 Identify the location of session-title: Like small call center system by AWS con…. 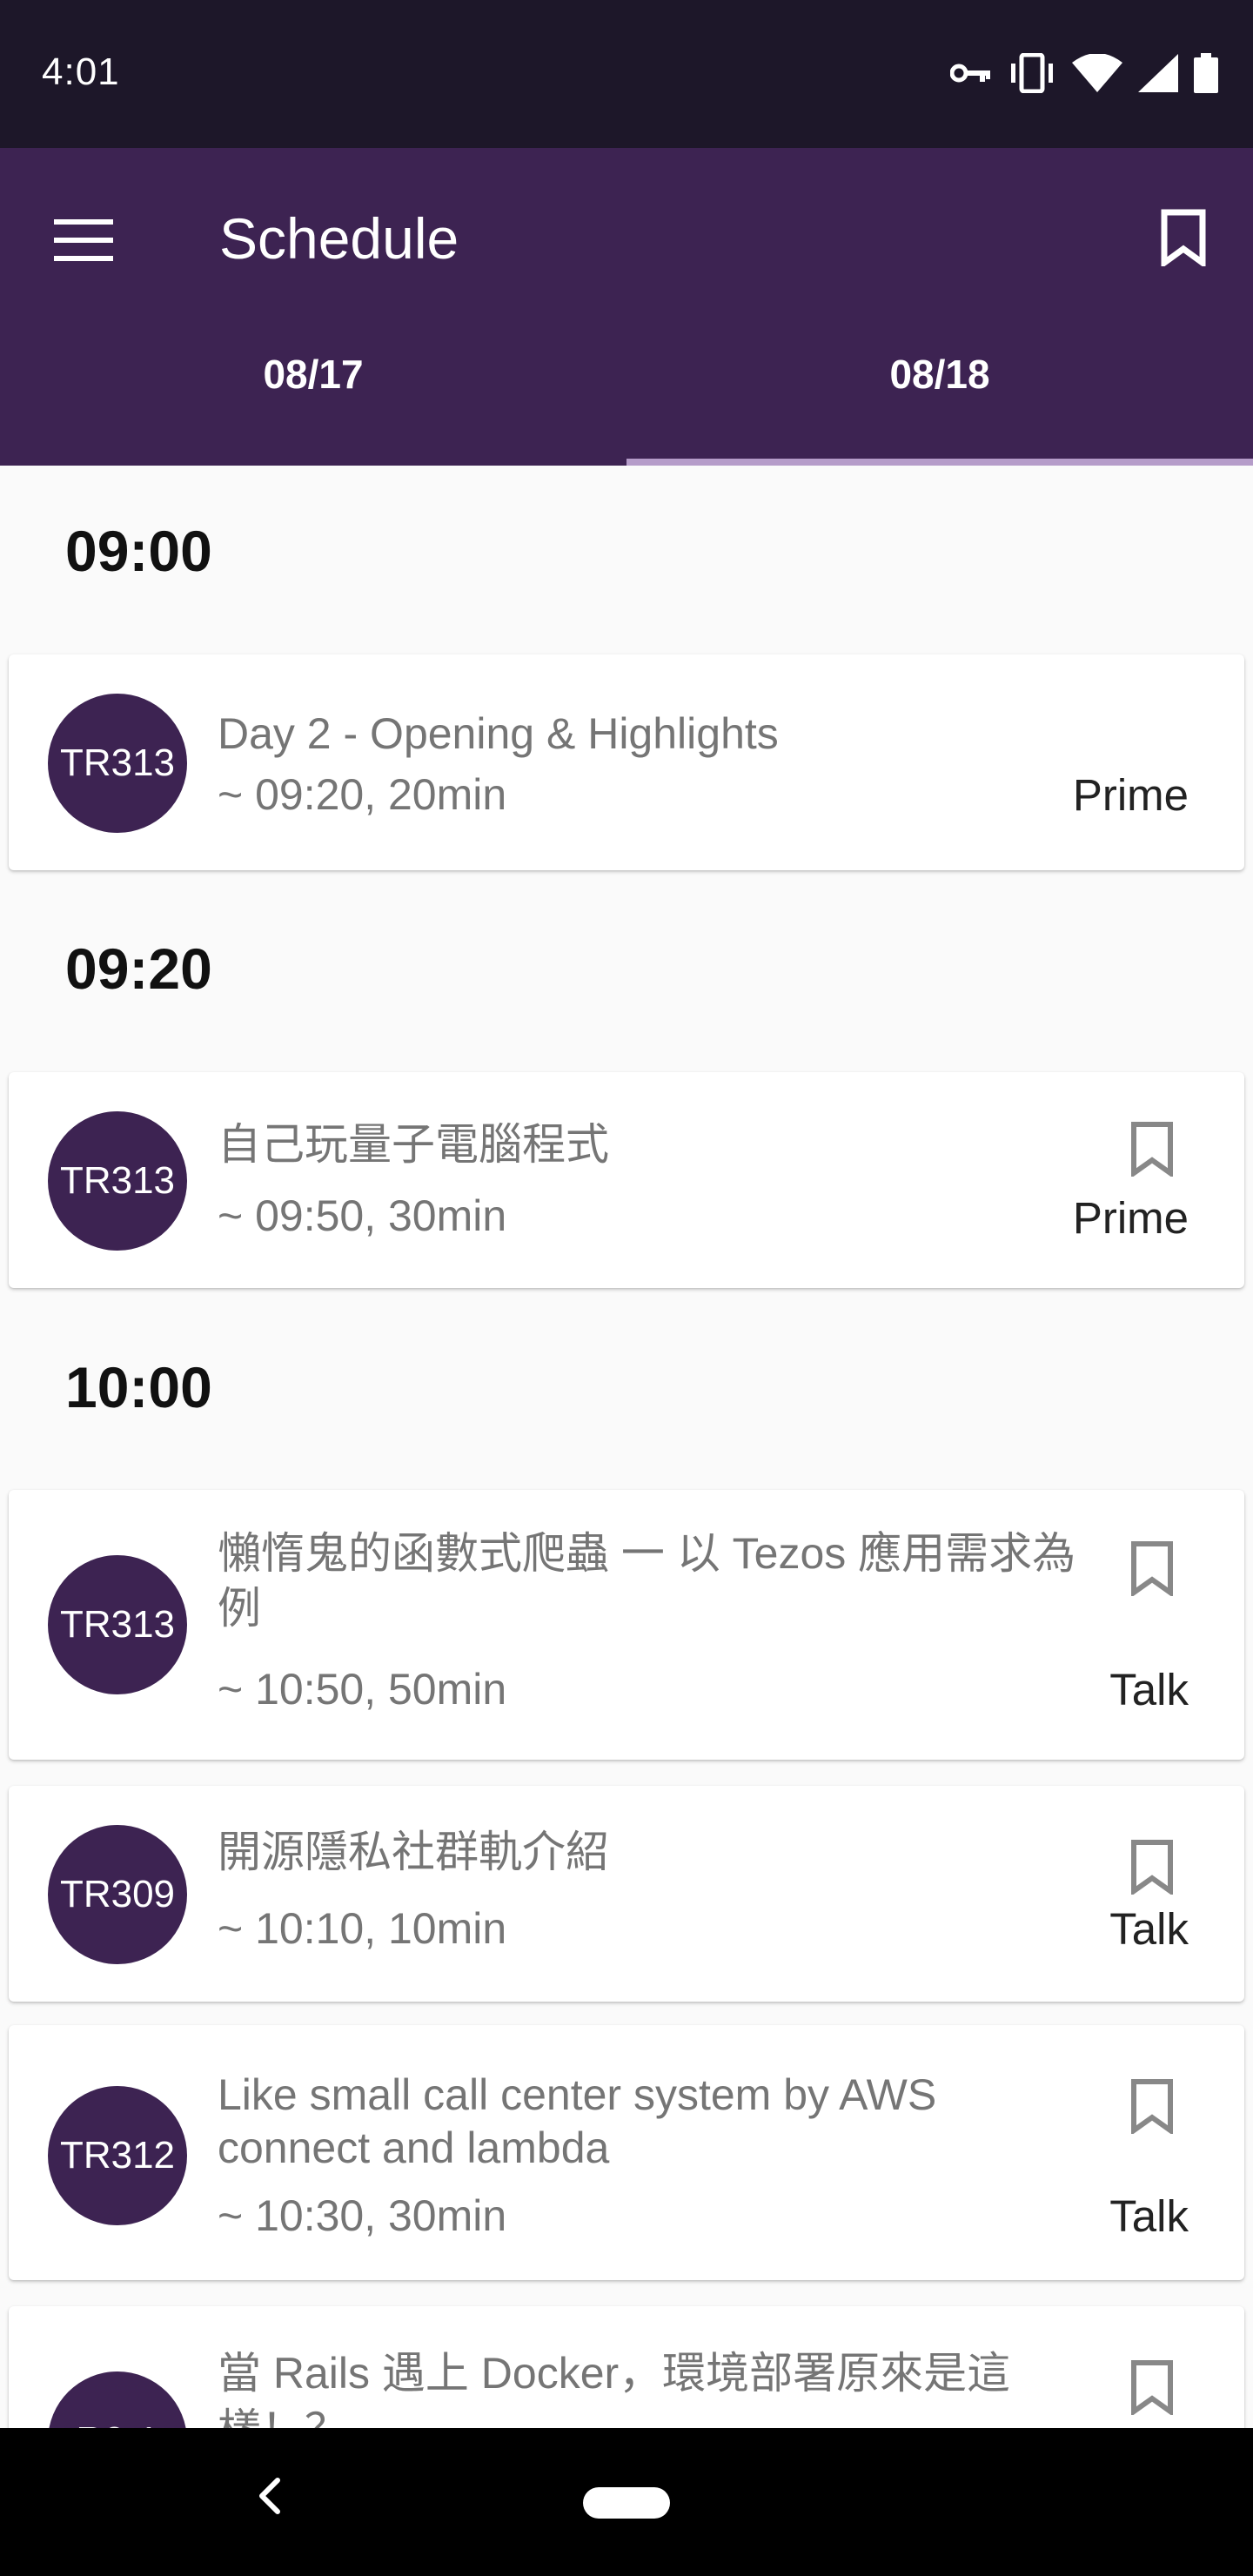
(577, 2121).